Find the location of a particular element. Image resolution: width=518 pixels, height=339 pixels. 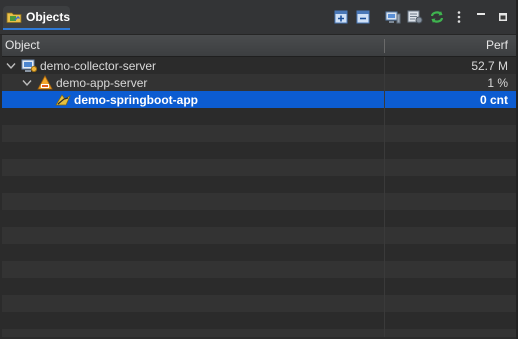

tab-label: Objects is located at coordinates (48, 17).